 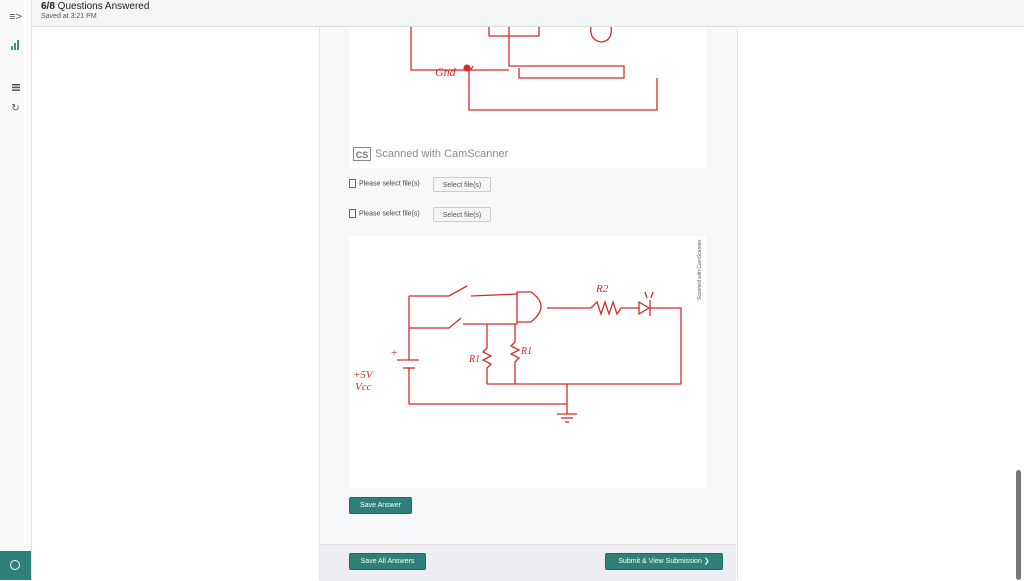 What do you see at coordinates (446, 72) in the screenshot?
I see `gnd-label: Gnd` at bounding box center [446, 72].